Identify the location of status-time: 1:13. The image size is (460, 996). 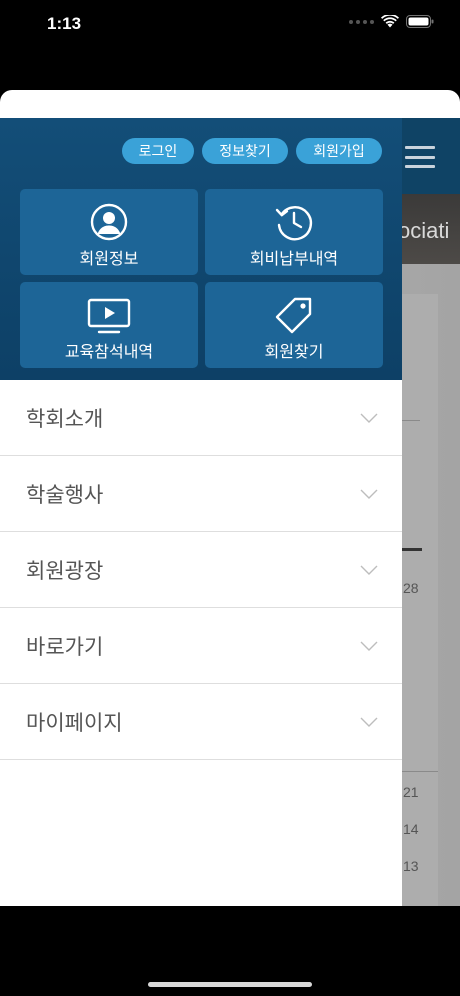
(64, 23).